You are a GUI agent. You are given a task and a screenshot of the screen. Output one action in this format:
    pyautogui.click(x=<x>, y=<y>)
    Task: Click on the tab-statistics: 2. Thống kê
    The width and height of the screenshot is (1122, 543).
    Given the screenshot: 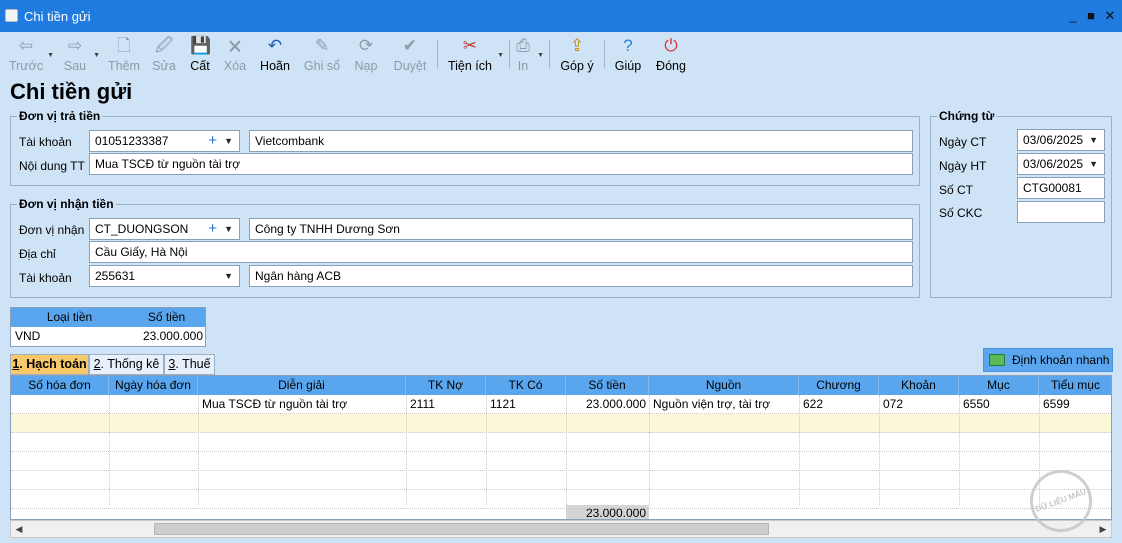 What is the action you would take?
    pyautogui.click(x=126, y=364)
    